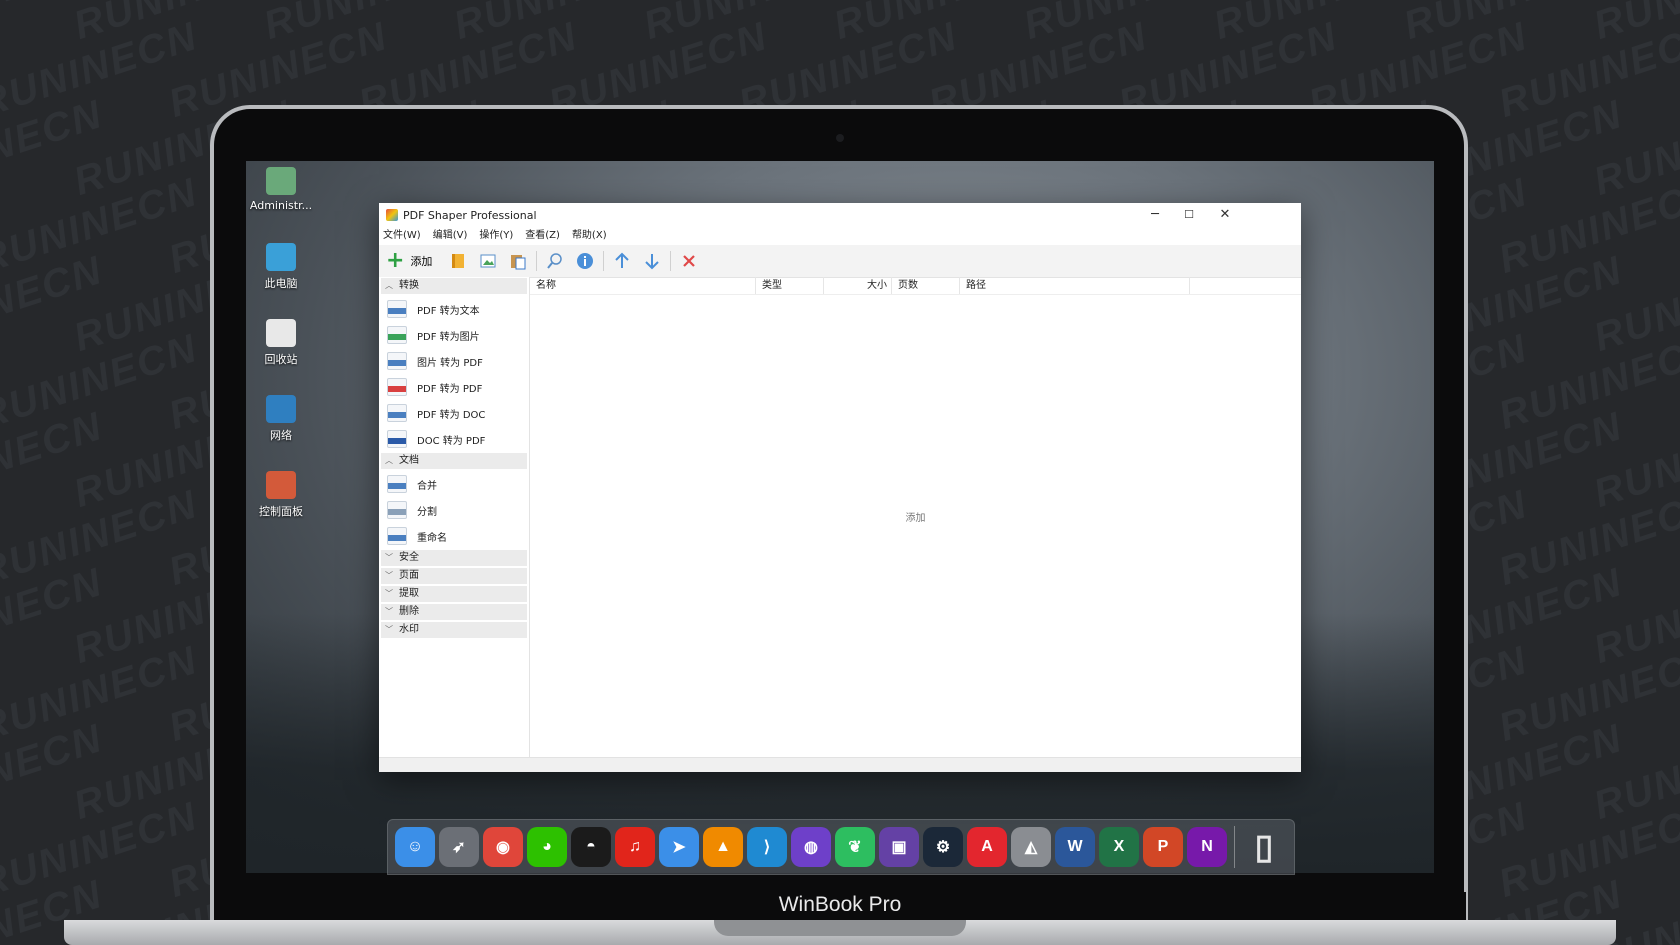  Describe the element at coordinates (899, 847) in the screenshot. I see `twitch-icon: ▣` at that location.